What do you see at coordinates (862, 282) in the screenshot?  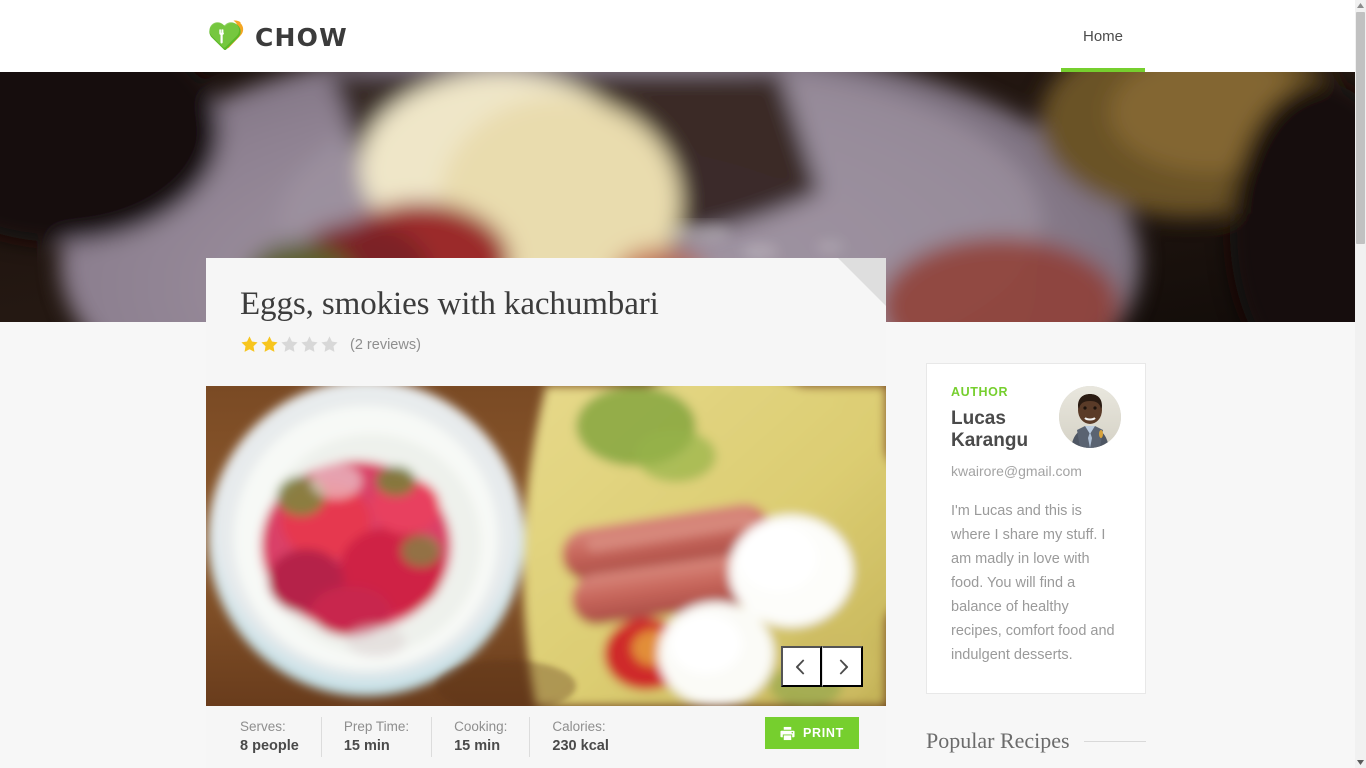 I see `folded-corner-decoration` at bounding box center [862, 282].